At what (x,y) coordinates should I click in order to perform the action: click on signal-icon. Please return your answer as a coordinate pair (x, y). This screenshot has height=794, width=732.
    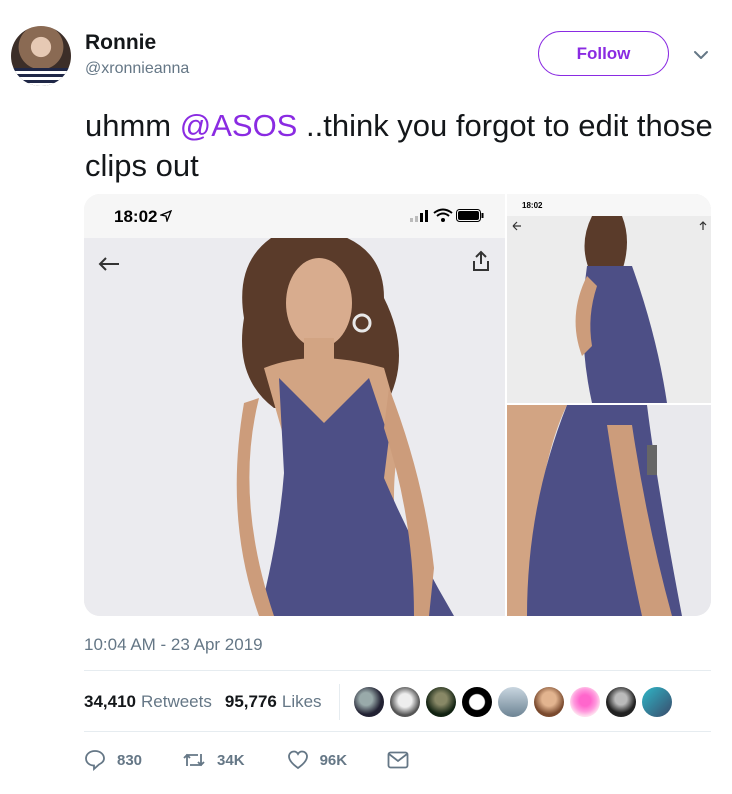
    Looking at the image, I should click on (419, 216).